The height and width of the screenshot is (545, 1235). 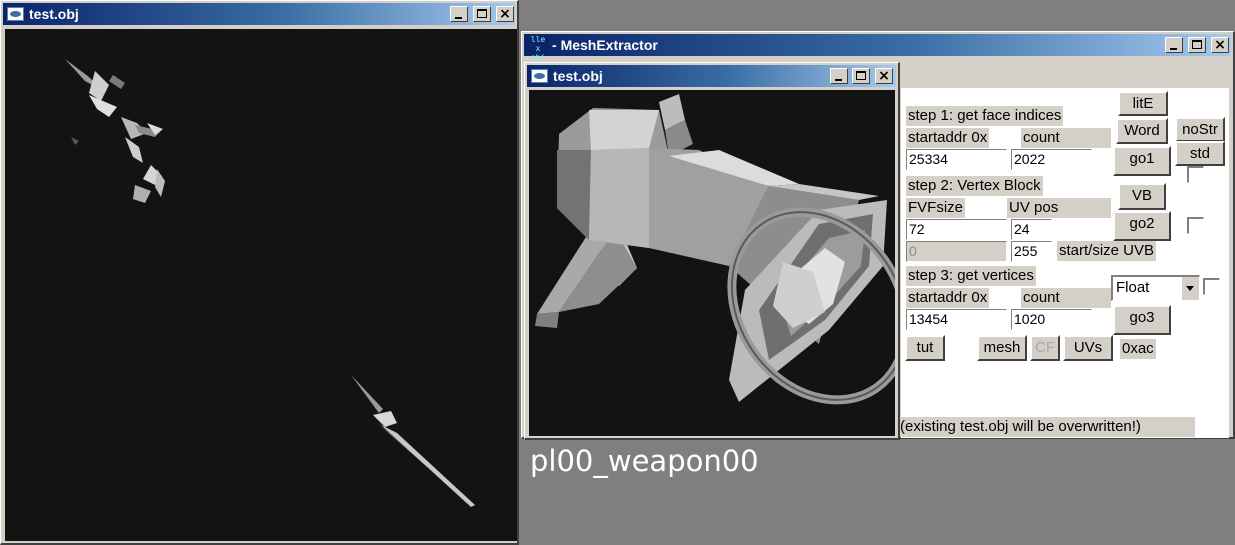 What do you see at coordinates (1142, 196) in the screenshot?
I see `vb-button: VB` at bounding box center [1142, 196].